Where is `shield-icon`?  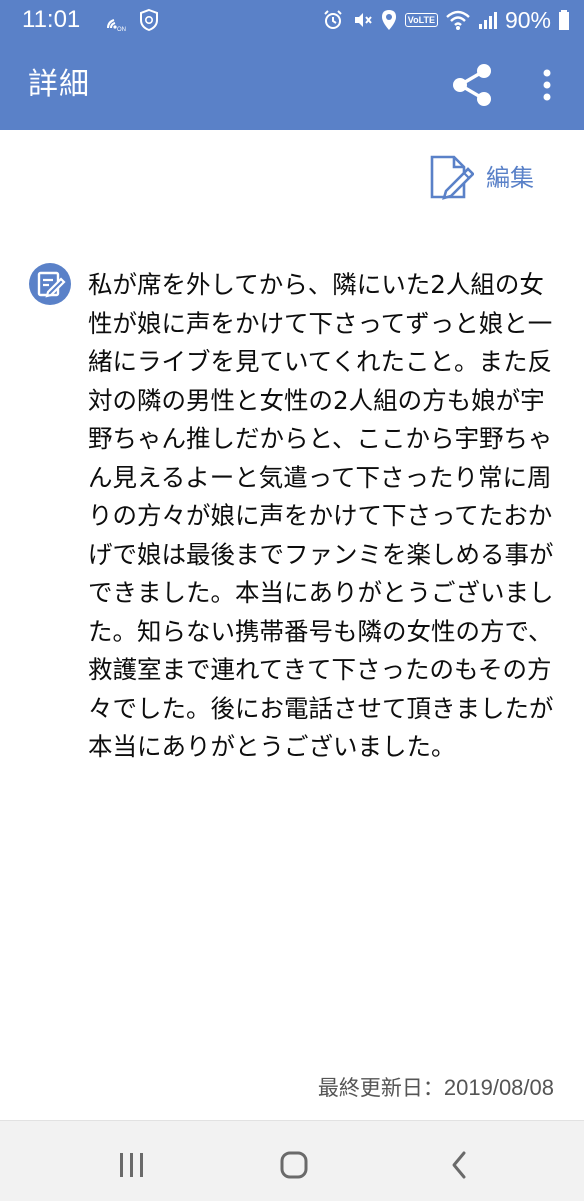 shield-icon is located at coordinates (149, 20).